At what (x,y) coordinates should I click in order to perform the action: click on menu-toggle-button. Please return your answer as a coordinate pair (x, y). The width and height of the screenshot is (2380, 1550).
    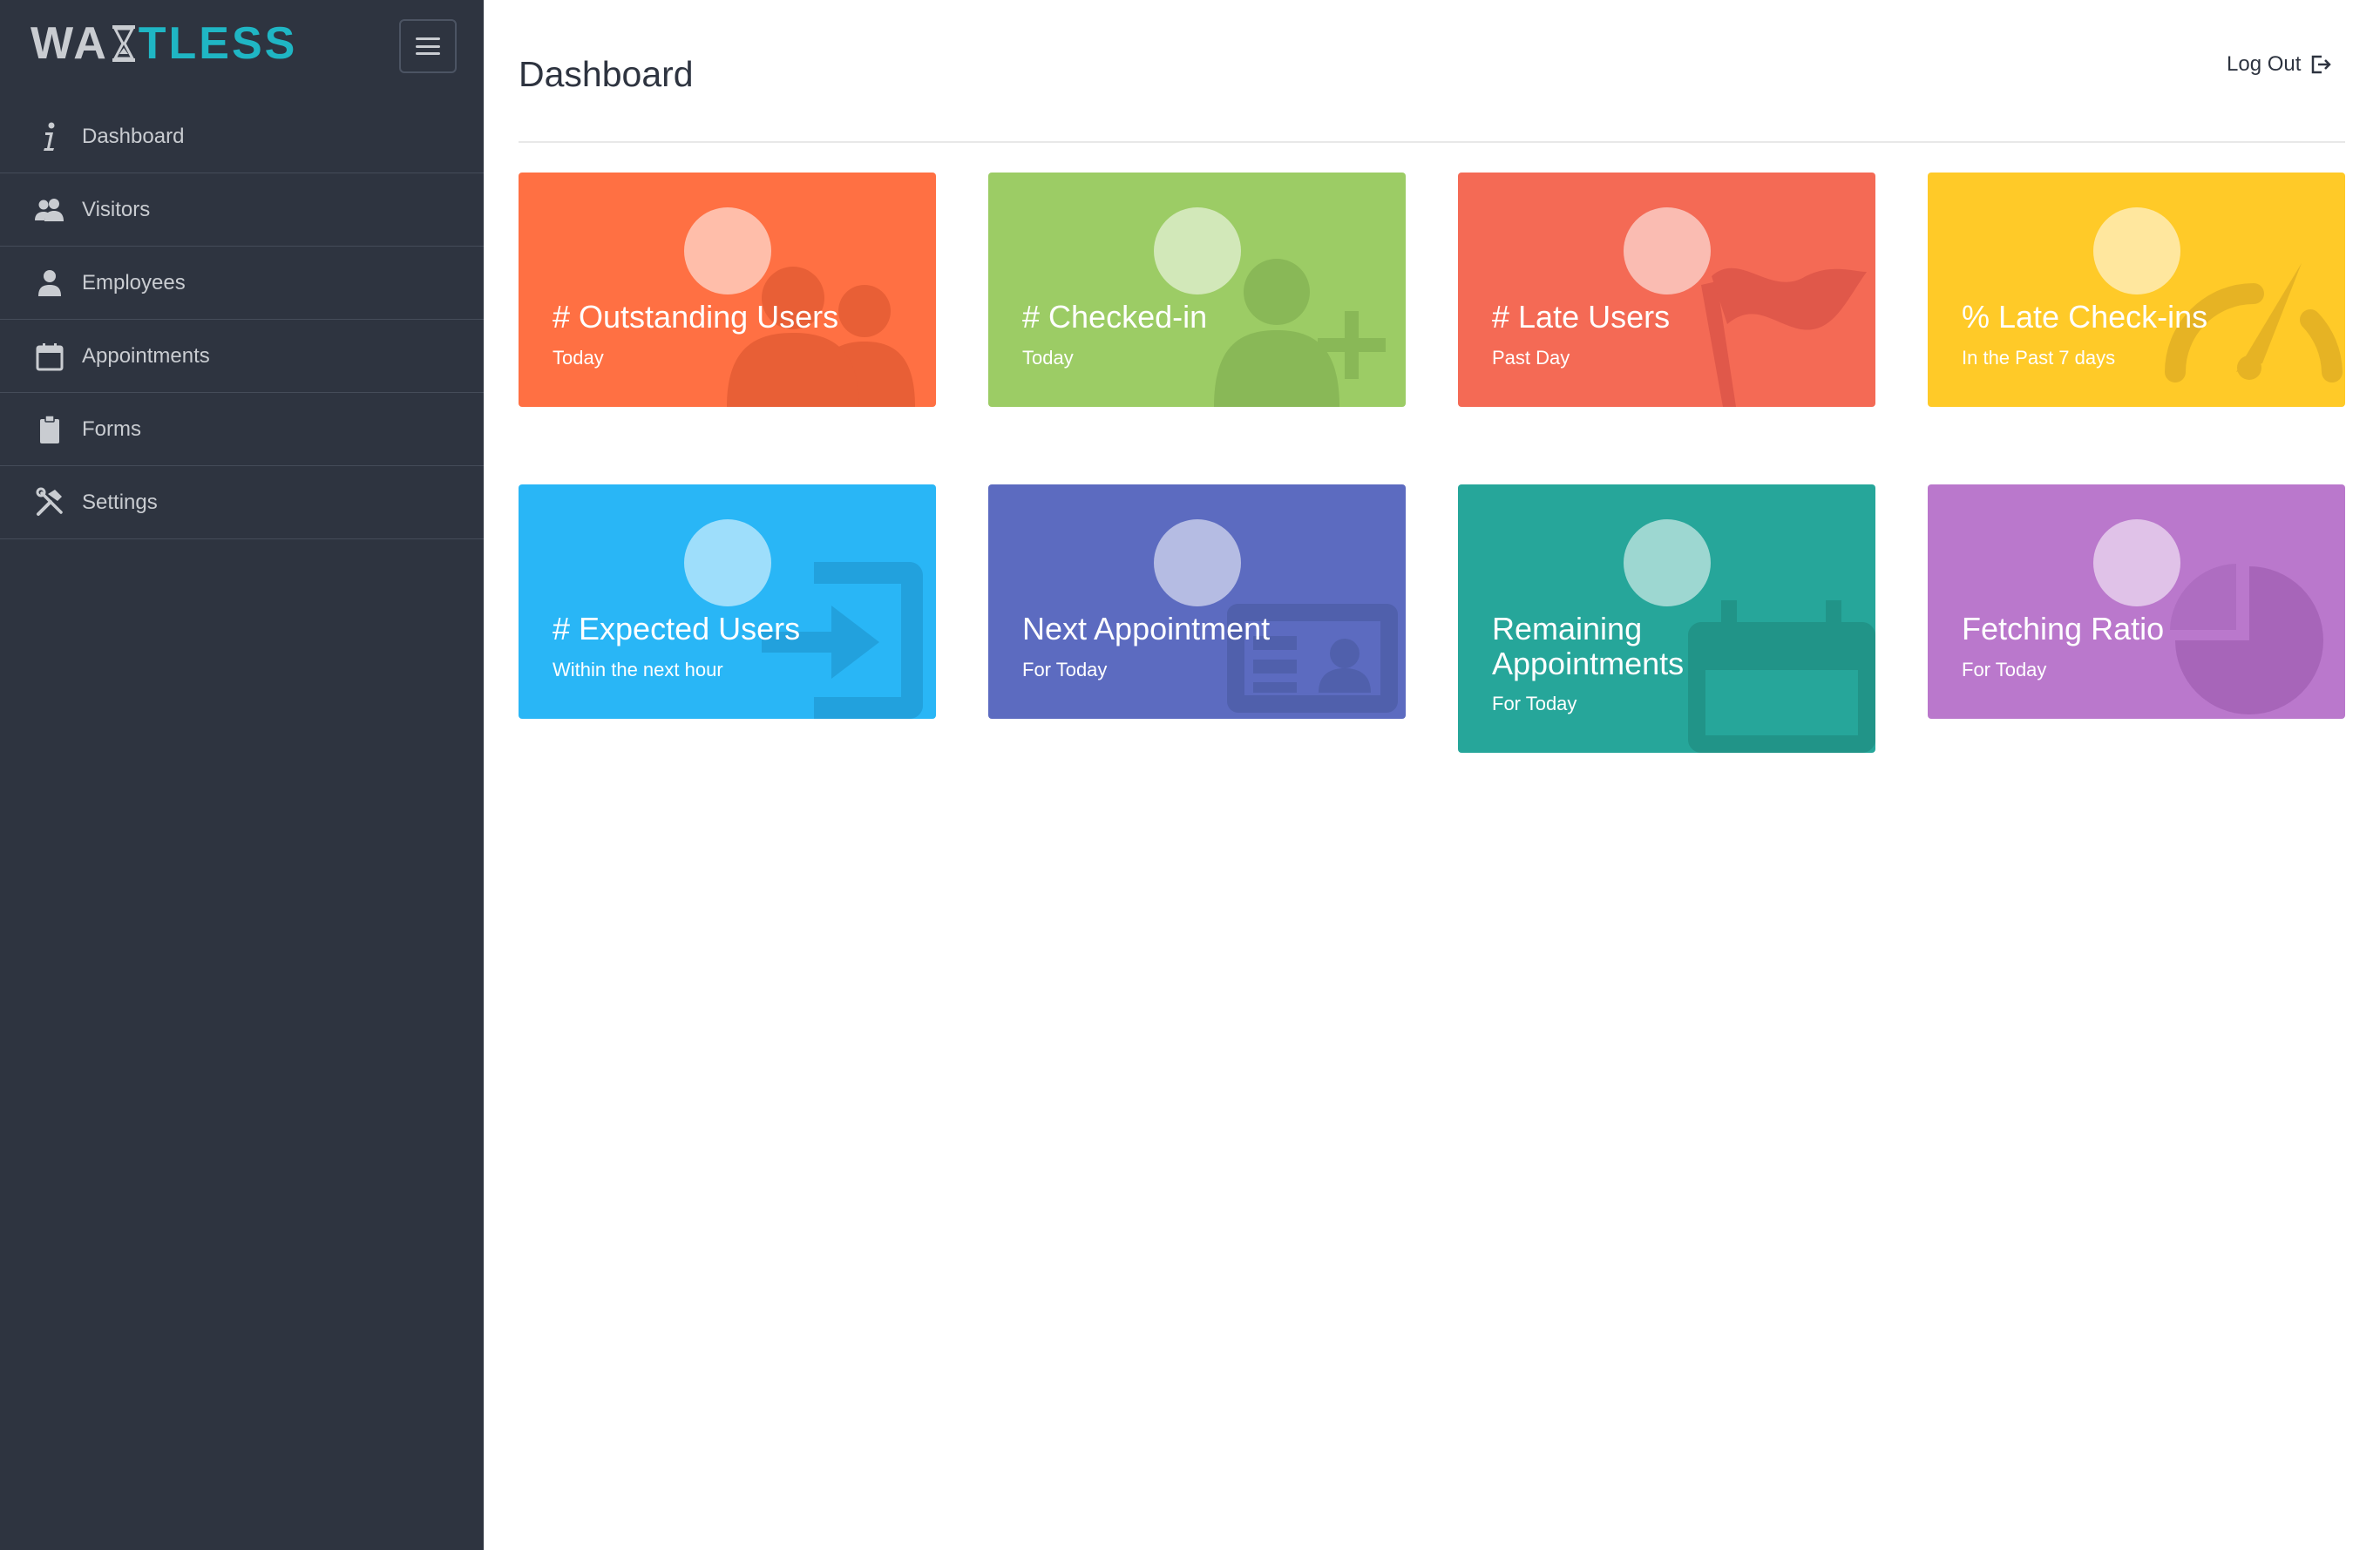
    Looking at the image, I should click on (428, 46).